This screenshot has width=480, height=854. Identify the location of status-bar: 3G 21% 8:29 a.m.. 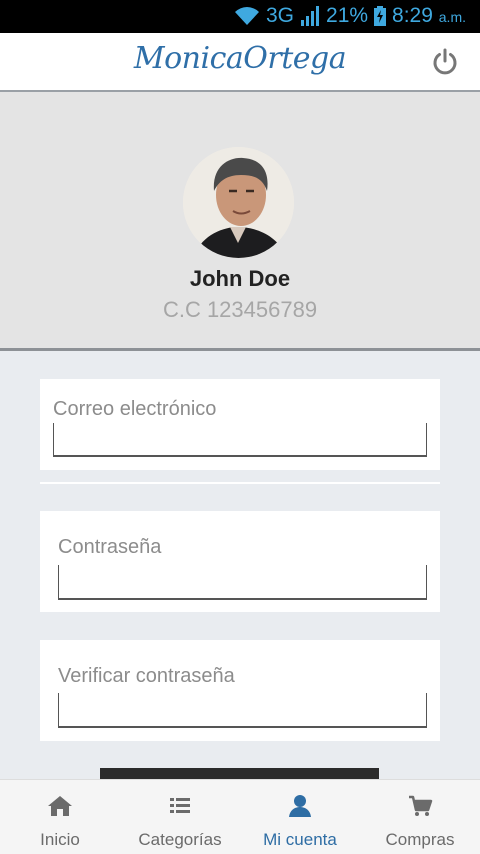
(240, 16).